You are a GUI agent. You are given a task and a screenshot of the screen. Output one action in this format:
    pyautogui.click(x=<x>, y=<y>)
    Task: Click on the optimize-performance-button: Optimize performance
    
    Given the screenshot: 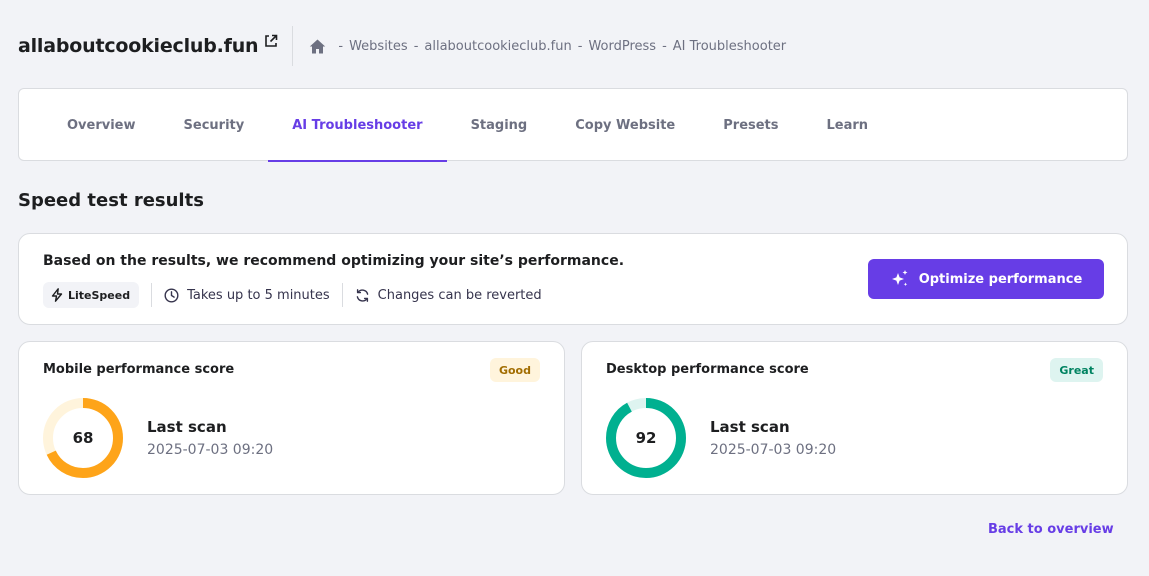 What is the action you would take?
    pyautogui.click(x=986, y=279)
    